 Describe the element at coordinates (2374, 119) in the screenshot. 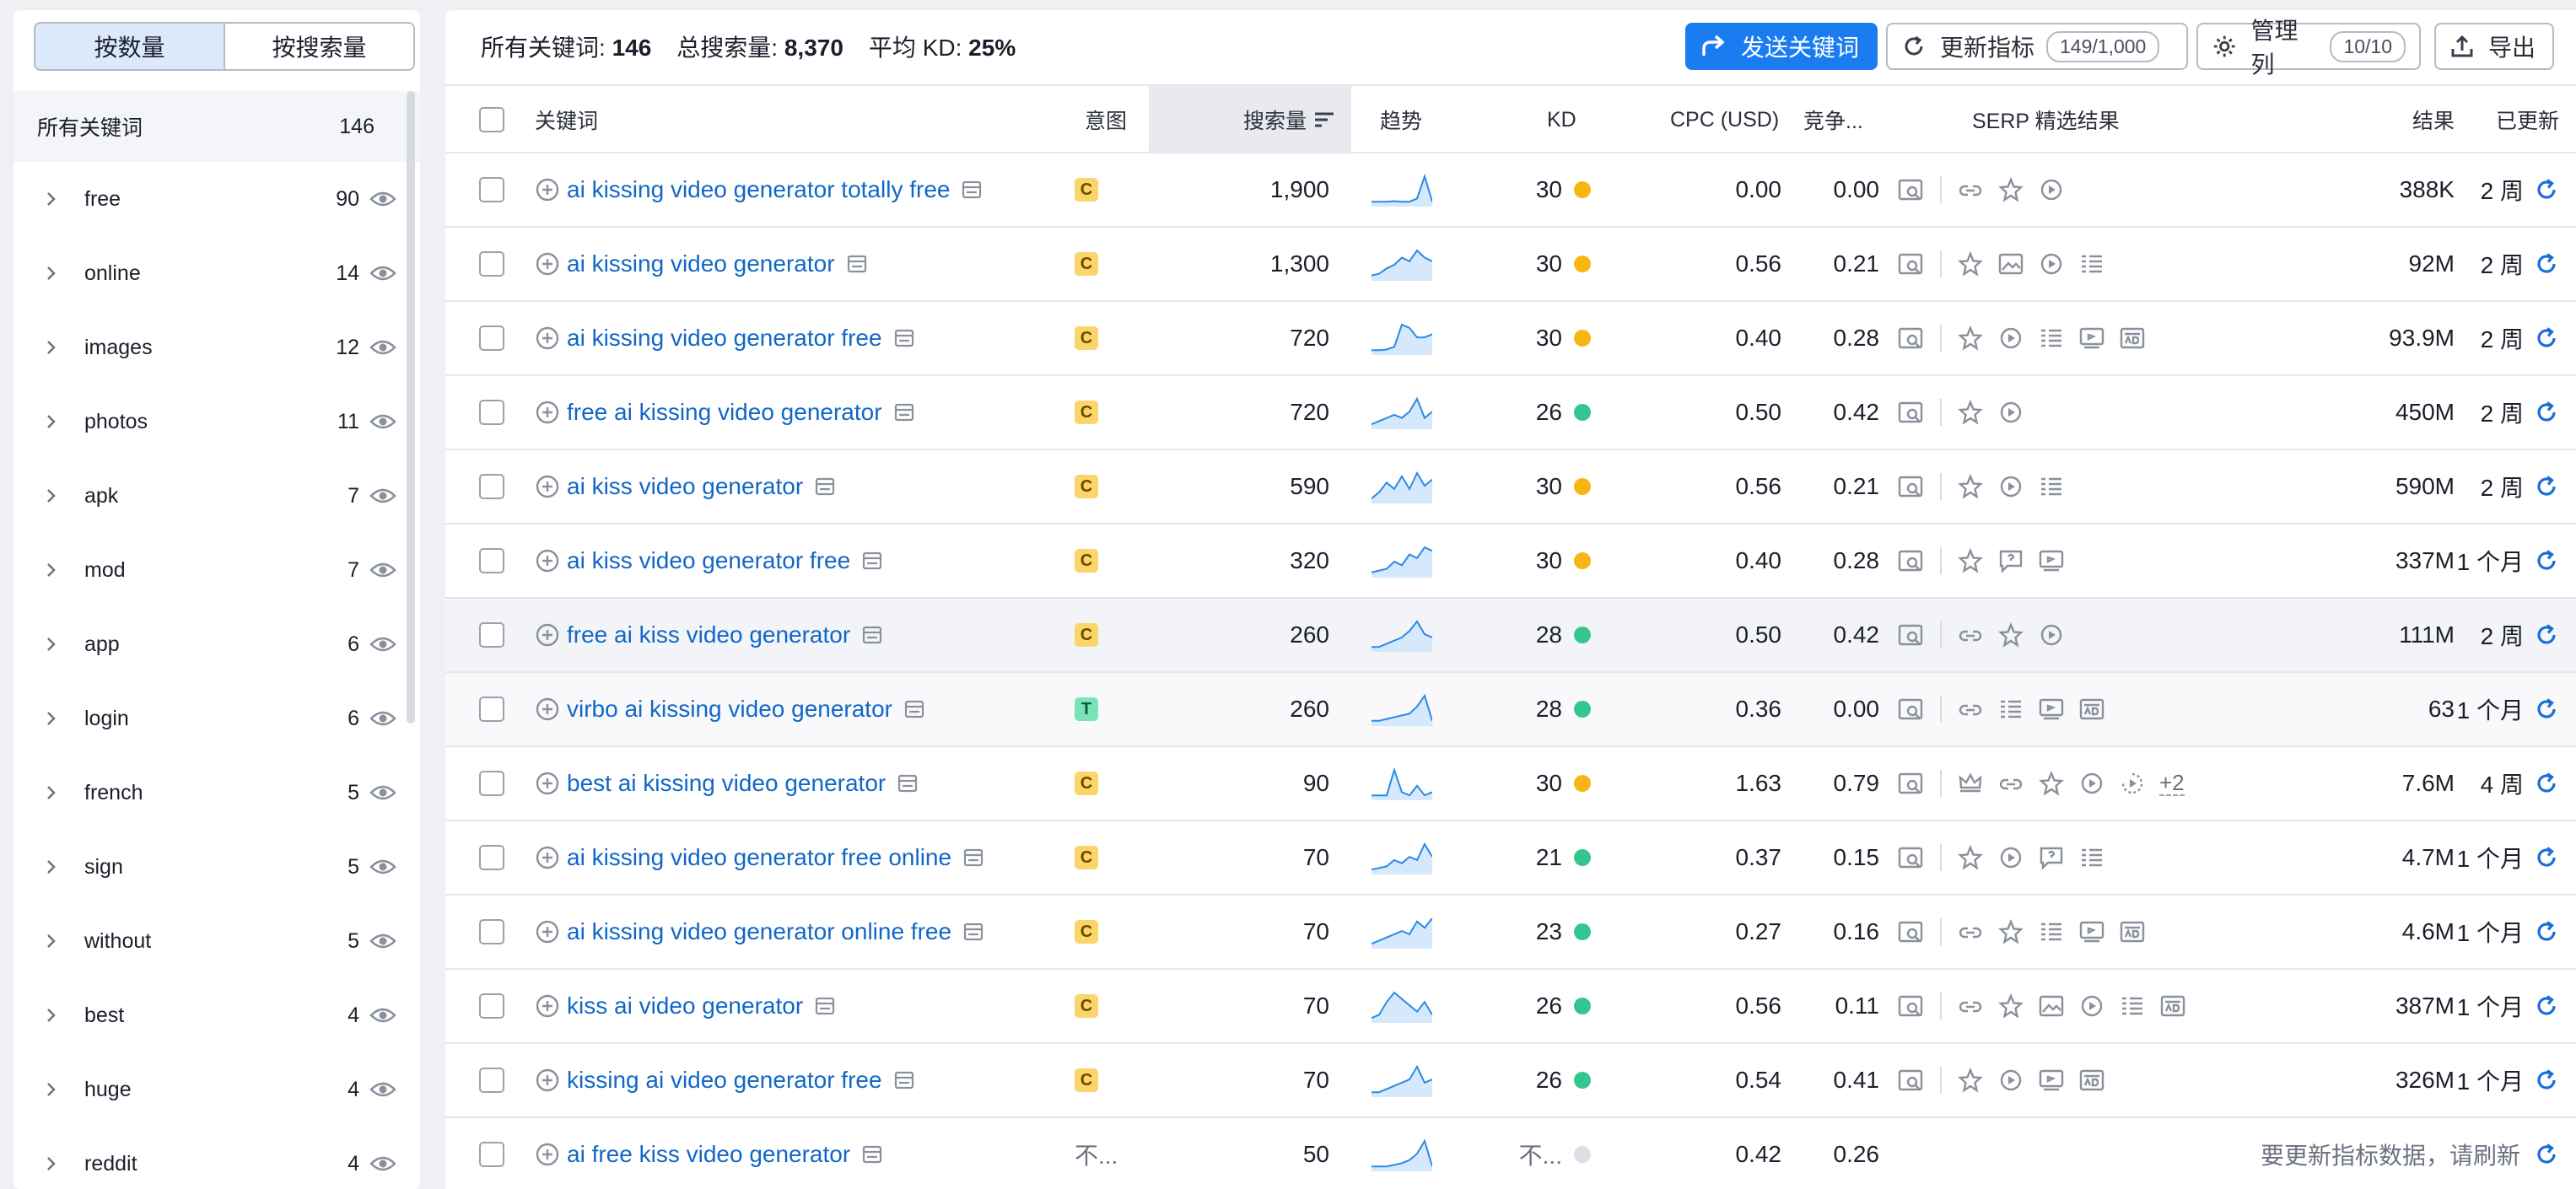

I see `col-results: 结果` at that location.